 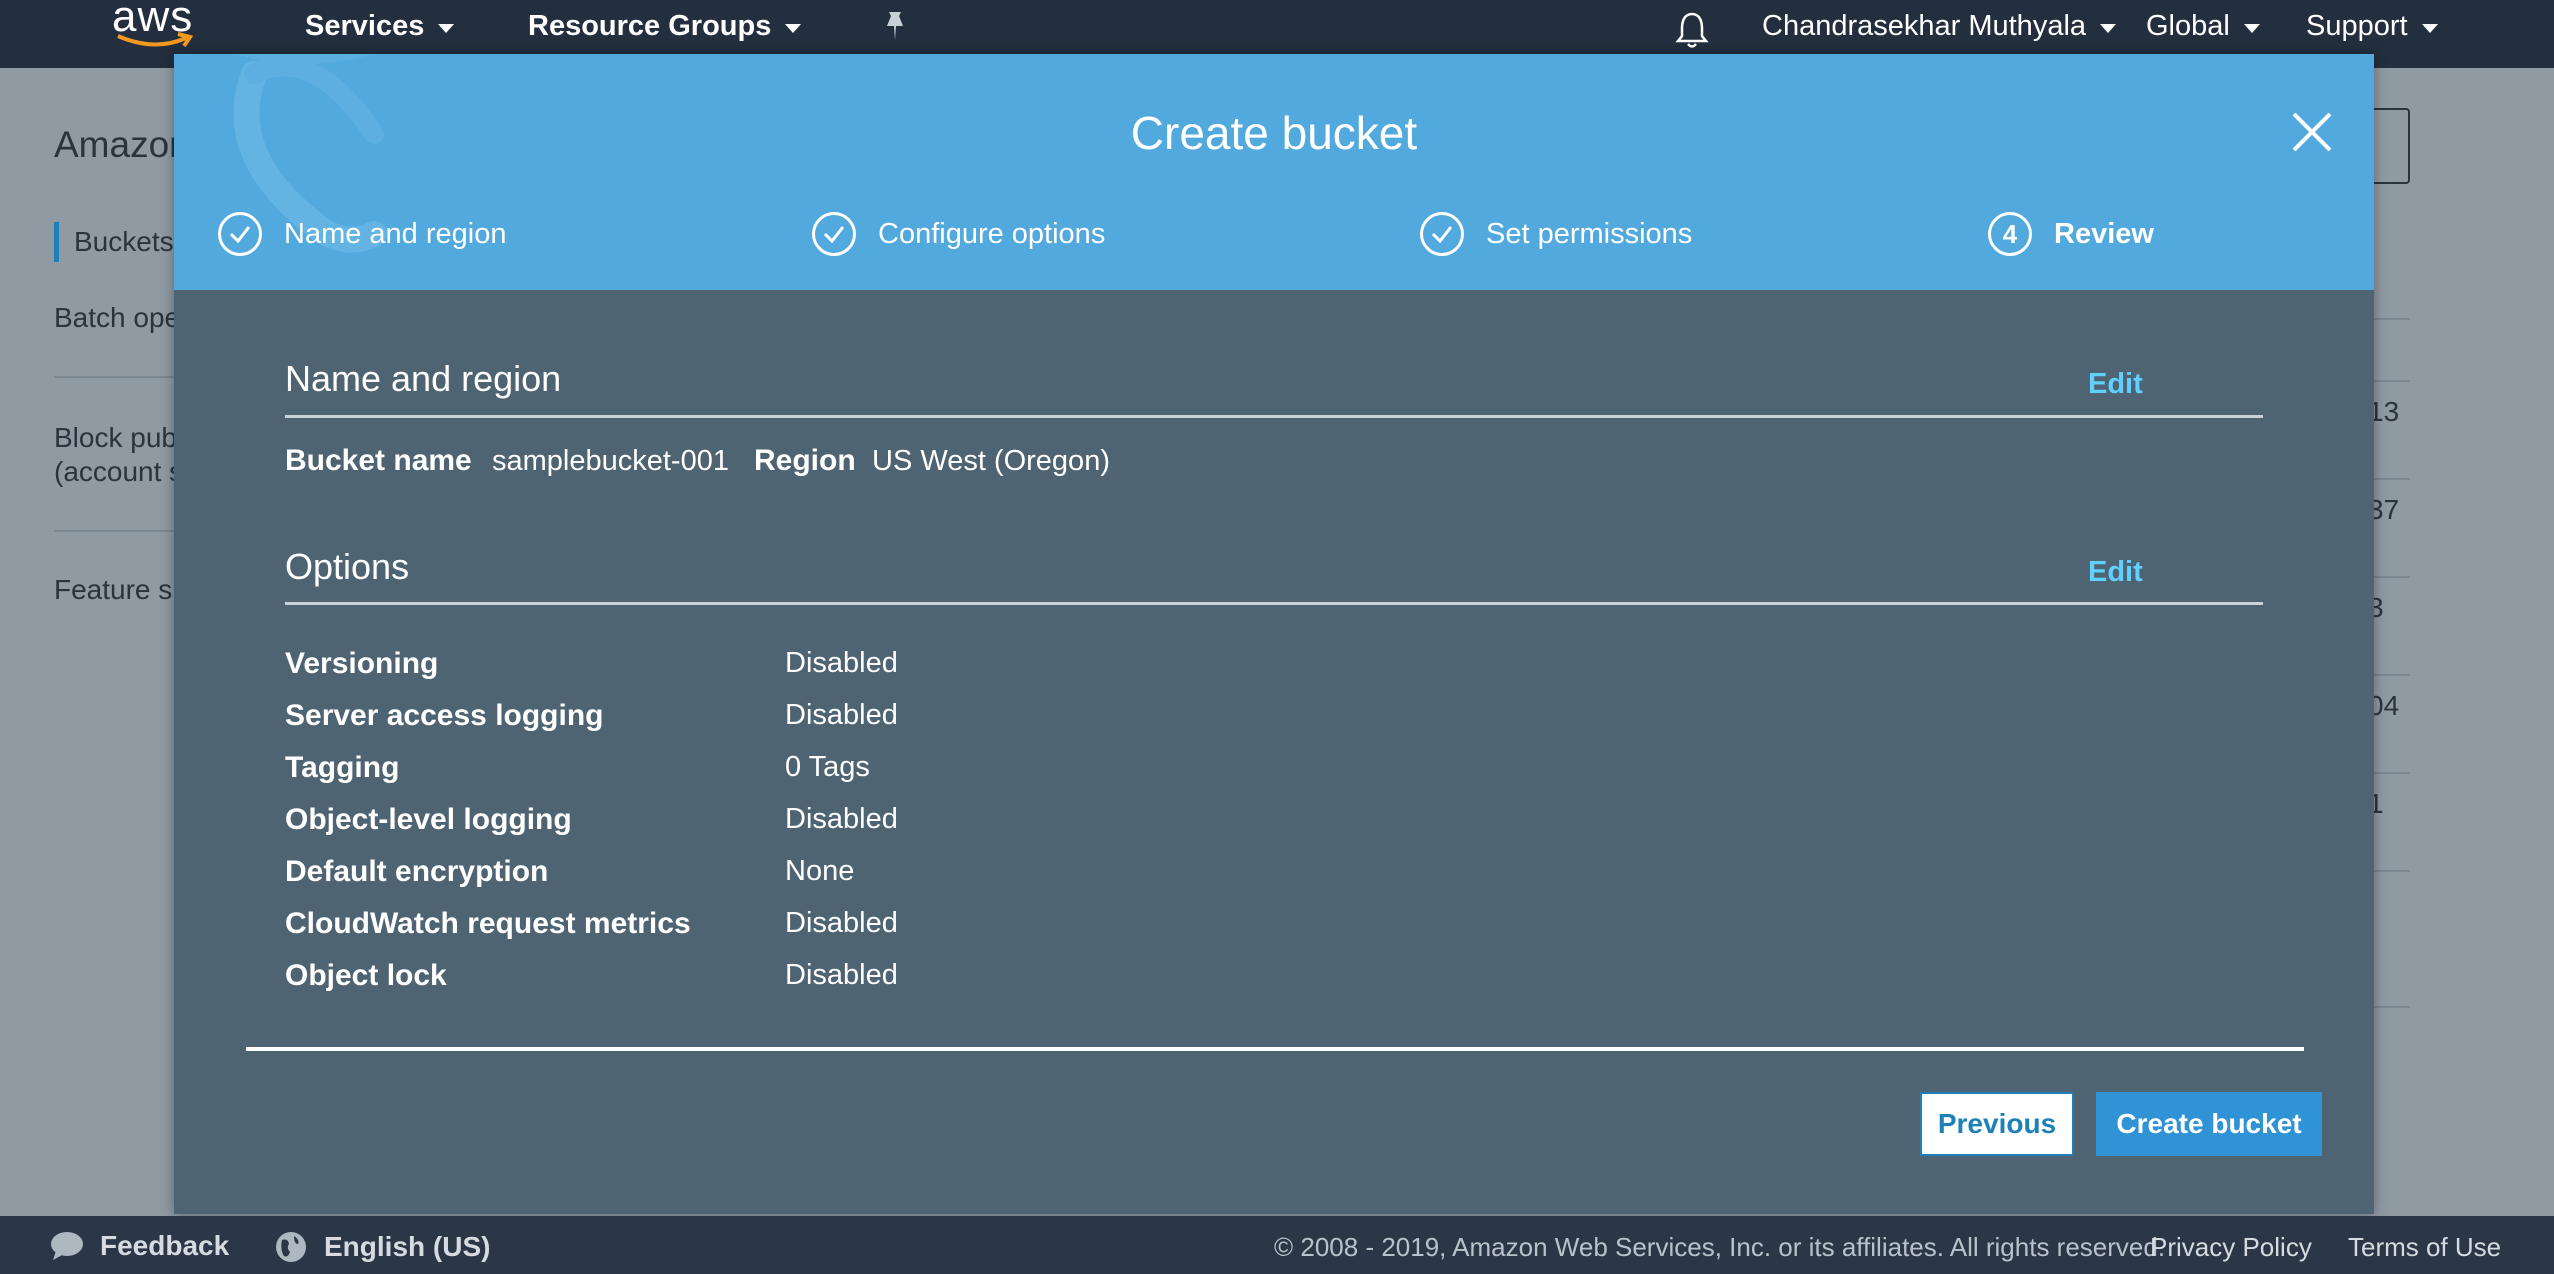 I want to click on step-label: Set permissions, so click(x=1589, y=233).